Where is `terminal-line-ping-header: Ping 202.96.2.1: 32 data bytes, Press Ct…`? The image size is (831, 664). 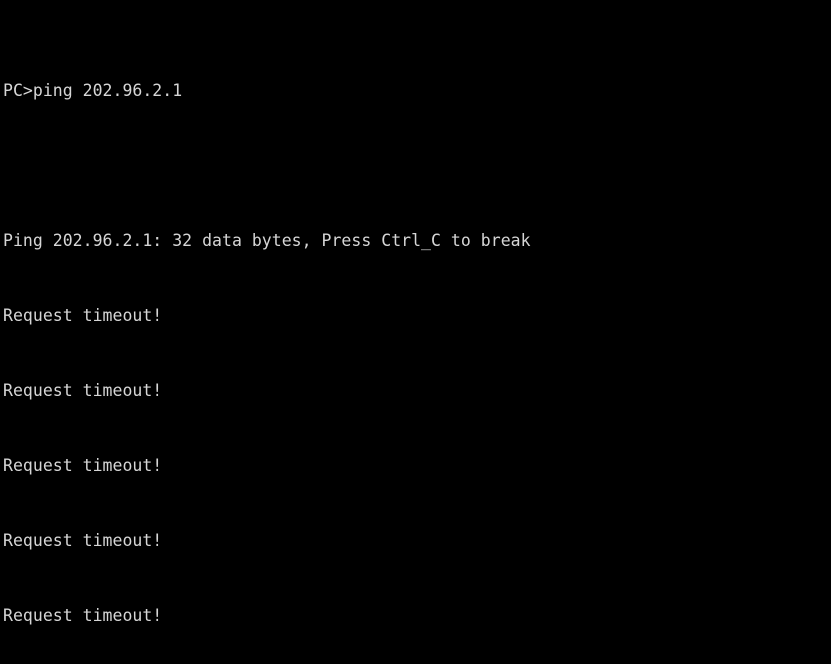
terminal-line-ping-header: Ping 202.96.2.1: 32 data bytes, Press Ct… is located at coordinates (267, 240).